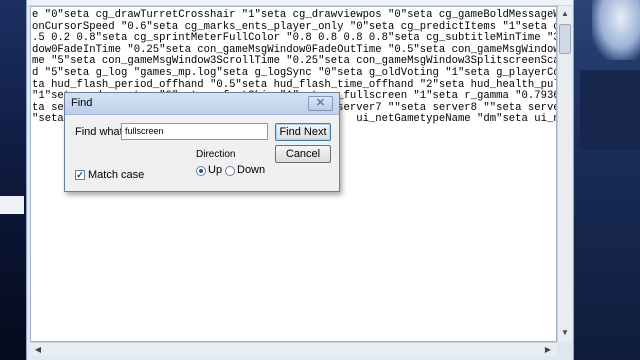  I want to click on direction-down-label: Down, so click(251, 170).